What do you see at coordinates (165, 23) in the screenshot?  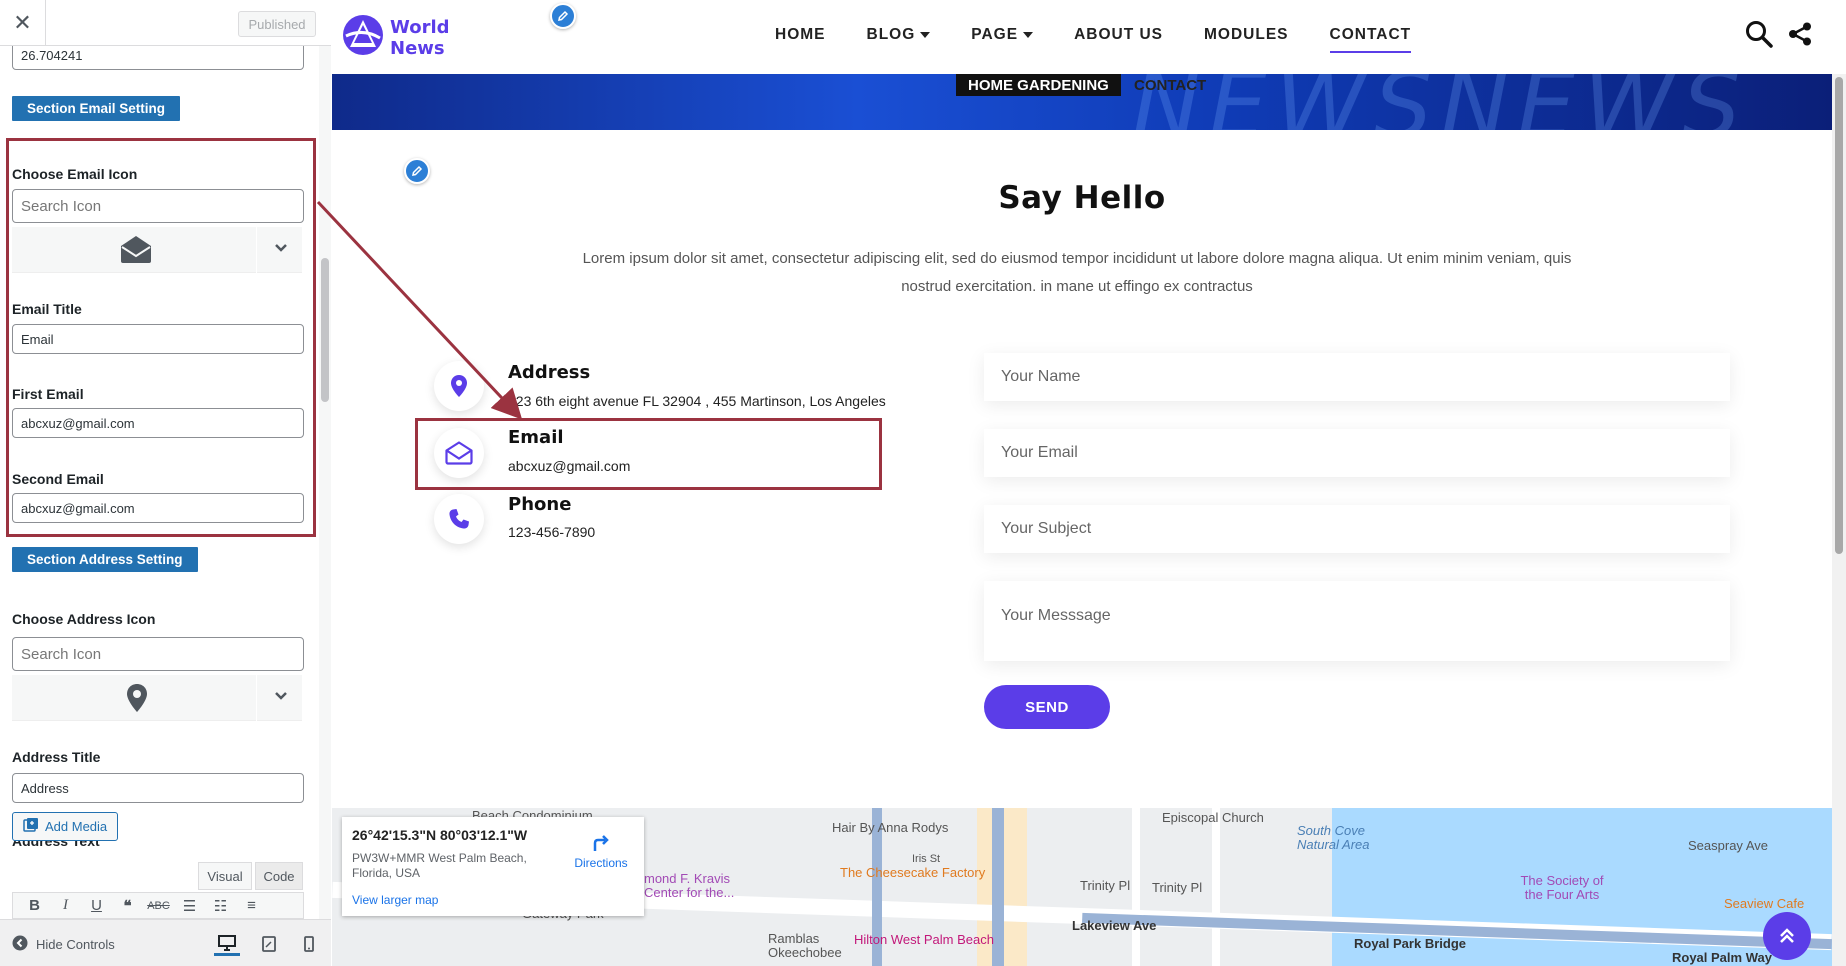 I see `customizer-header: ✕ Published` at bounding box center [165, 23].